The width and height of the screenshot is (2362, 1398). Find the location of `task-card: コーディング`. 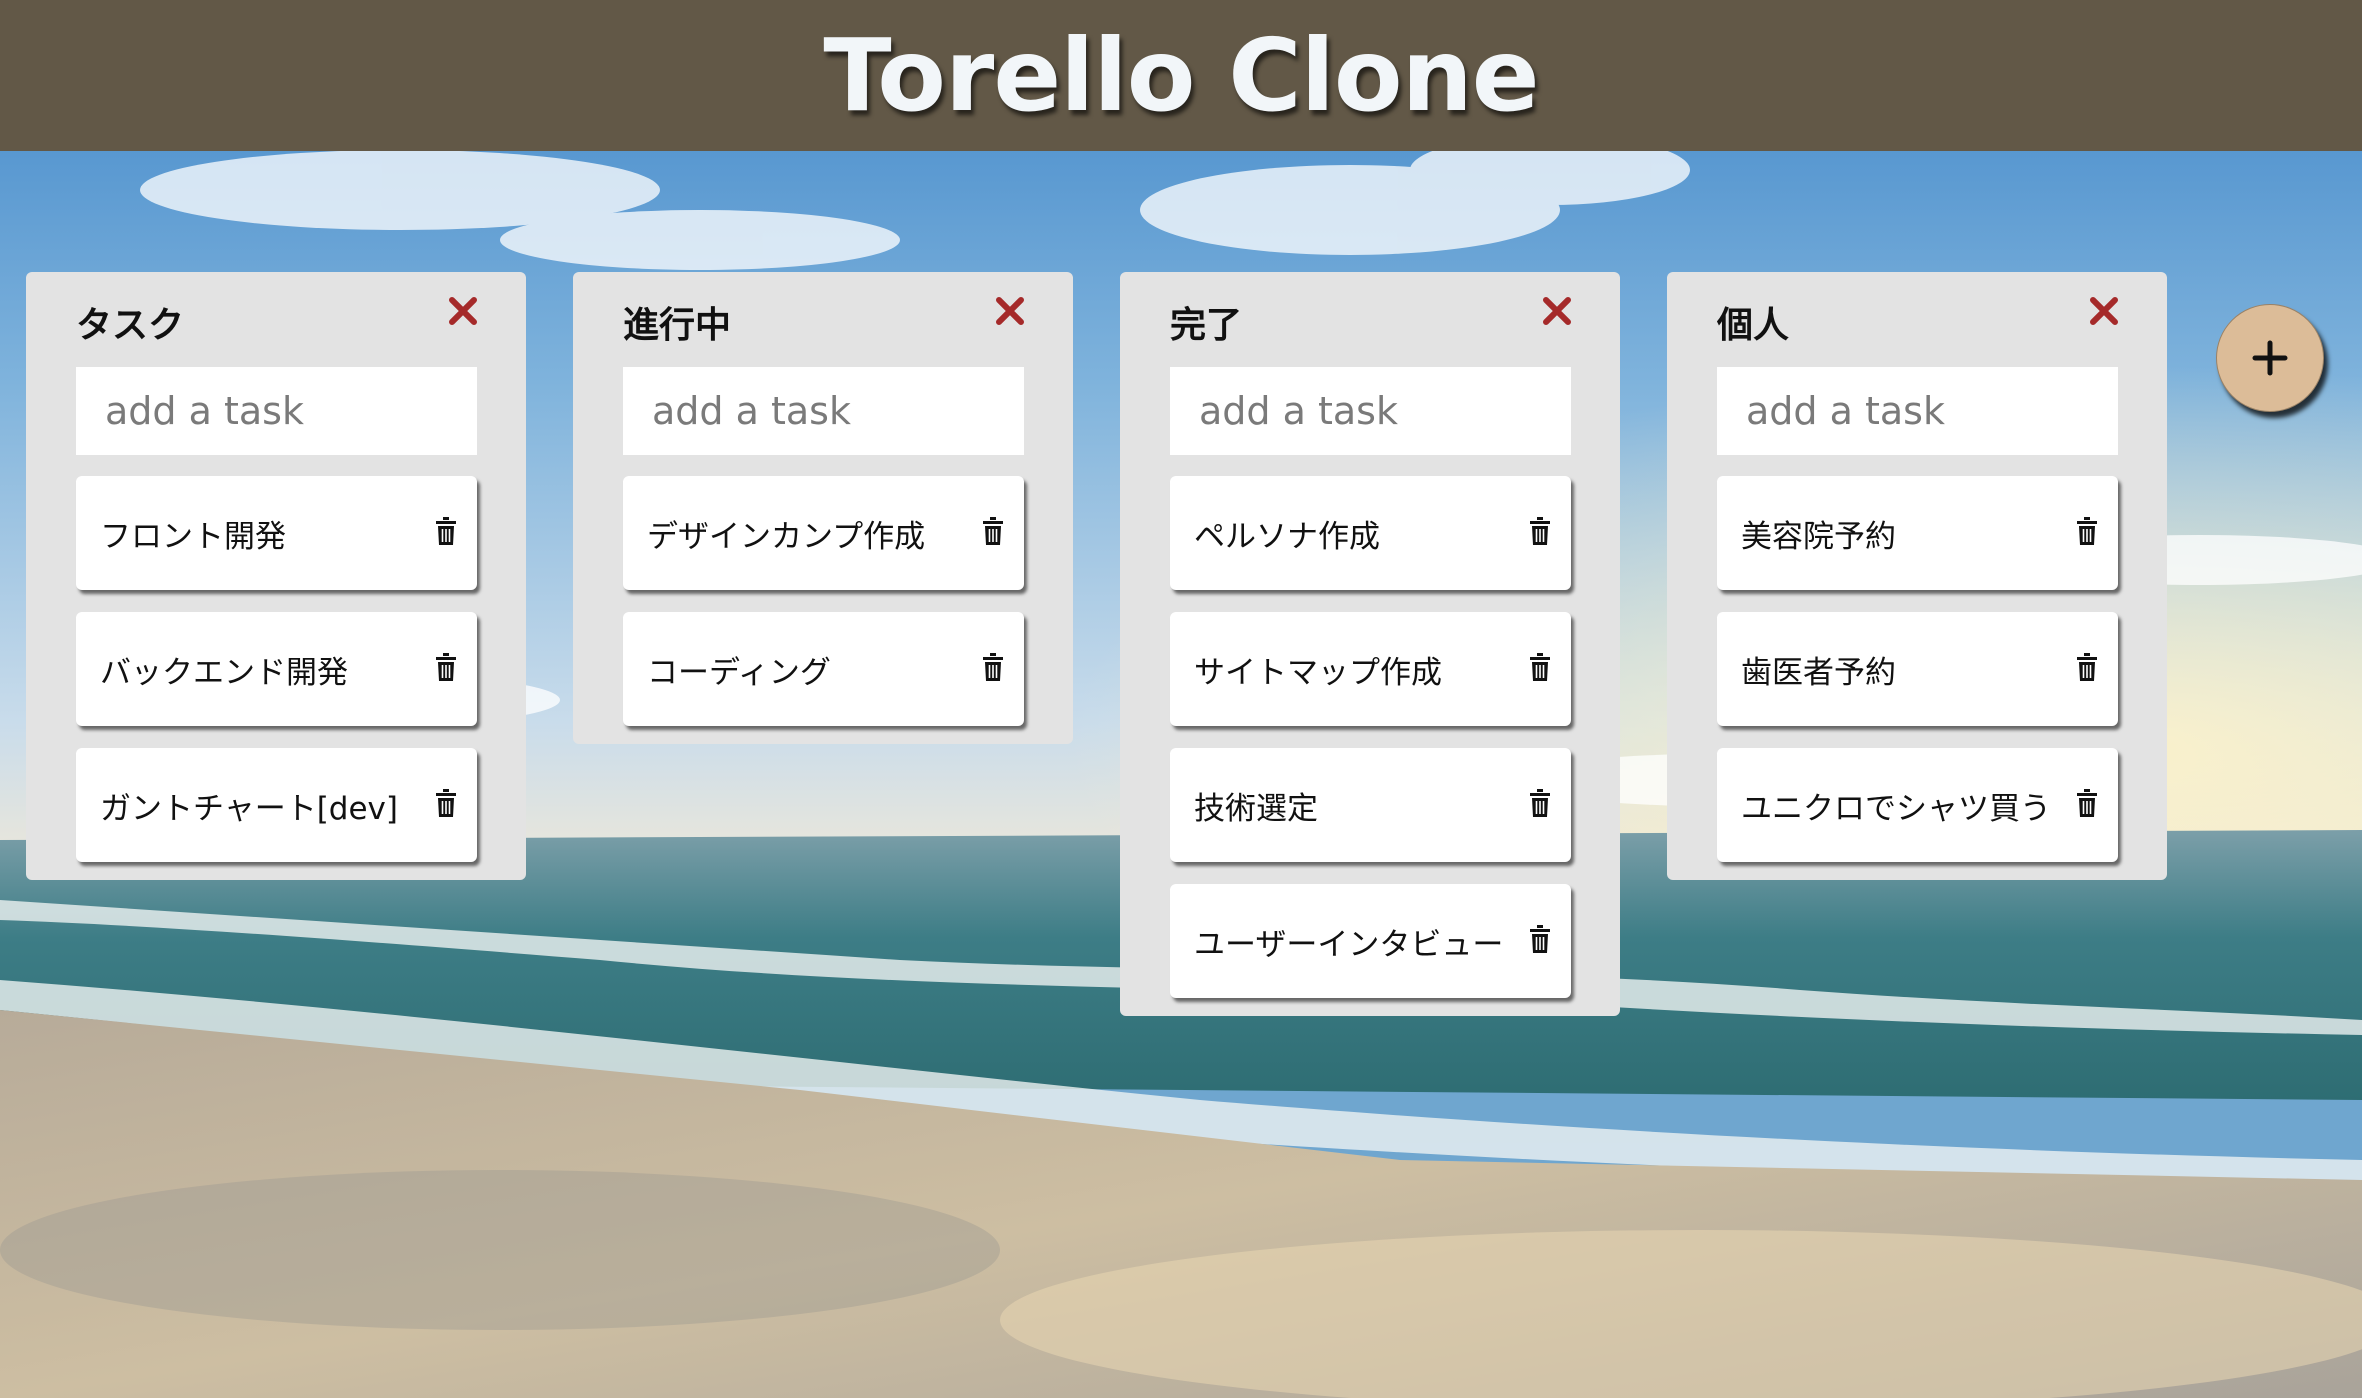

task-card: コーディング is located at coordinates (823, 669).